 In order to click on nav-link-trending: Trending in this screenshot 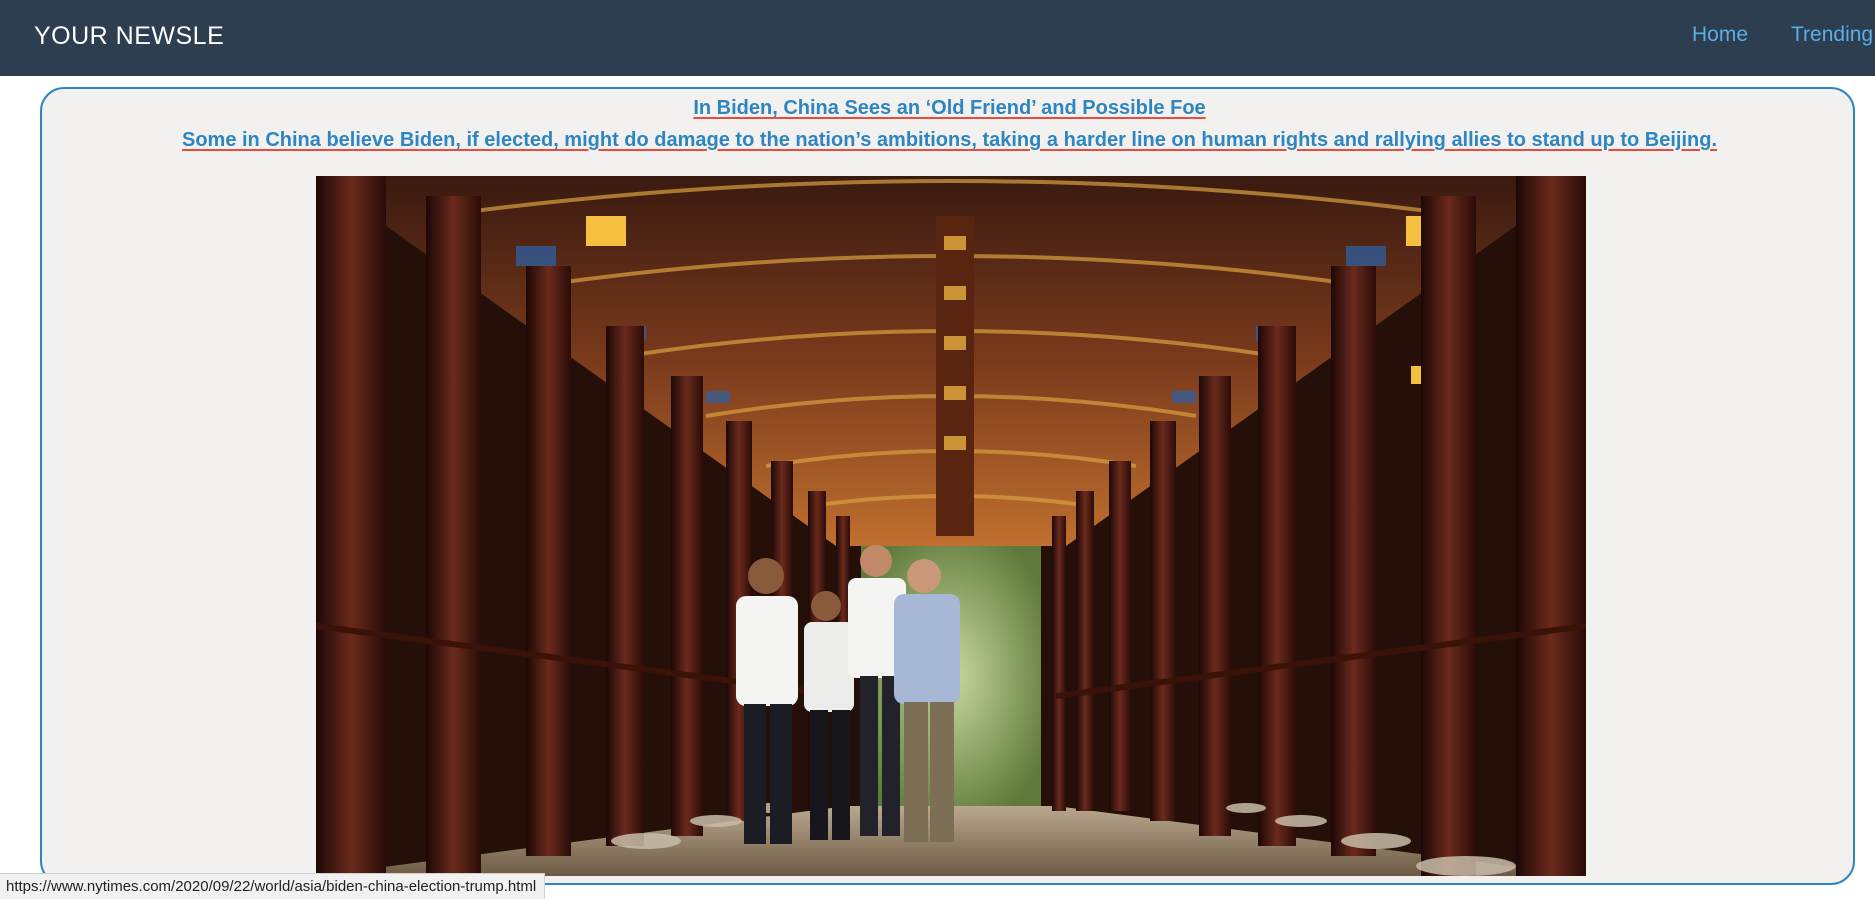, I will do `click(1832, 35)`.